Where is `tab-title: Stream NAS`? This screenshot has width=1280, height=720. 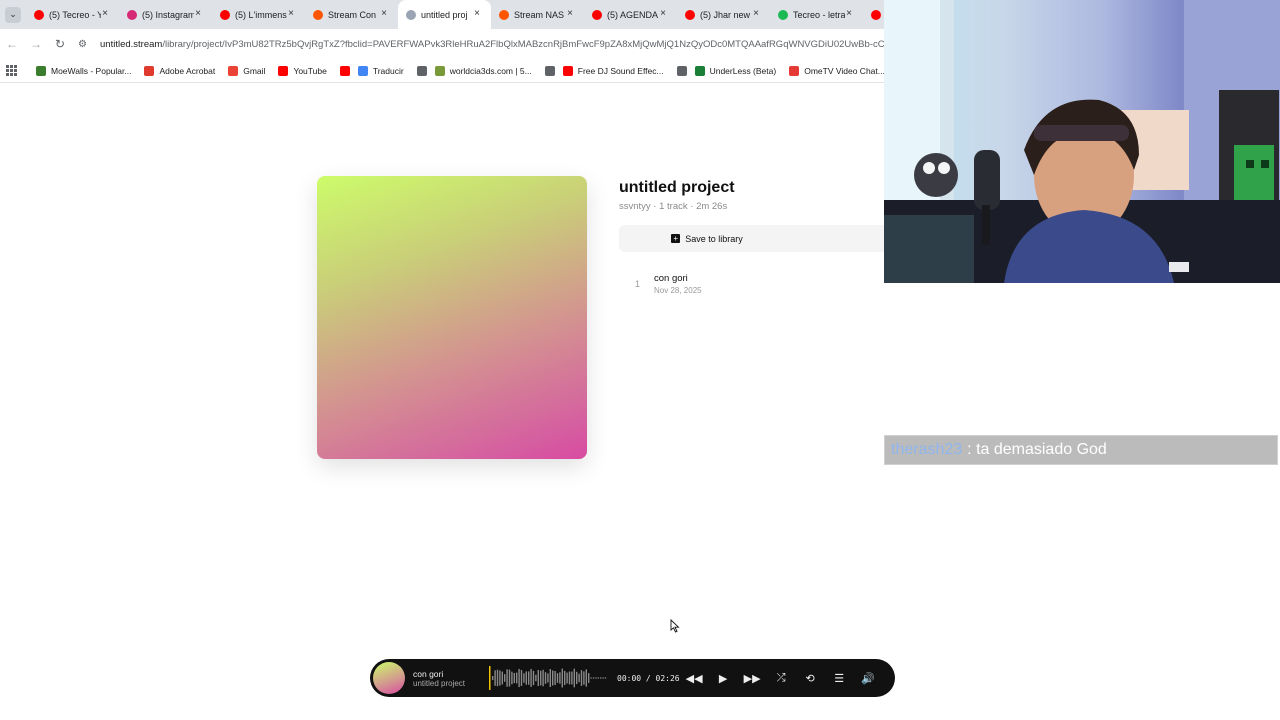
tab-title: Stream NAS is located at coordinates (539, 14).